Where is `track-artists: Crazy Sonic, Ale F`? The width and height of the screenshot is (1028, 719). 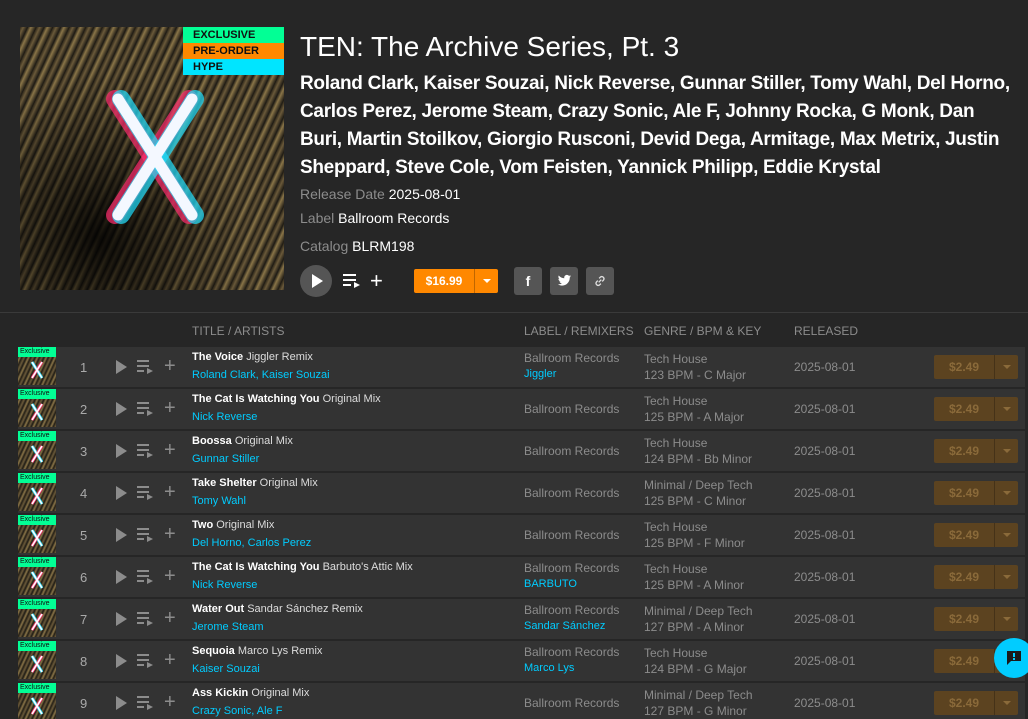 track-artists: Crazy Sonic, Ale F is located at coordinates (237, 711).